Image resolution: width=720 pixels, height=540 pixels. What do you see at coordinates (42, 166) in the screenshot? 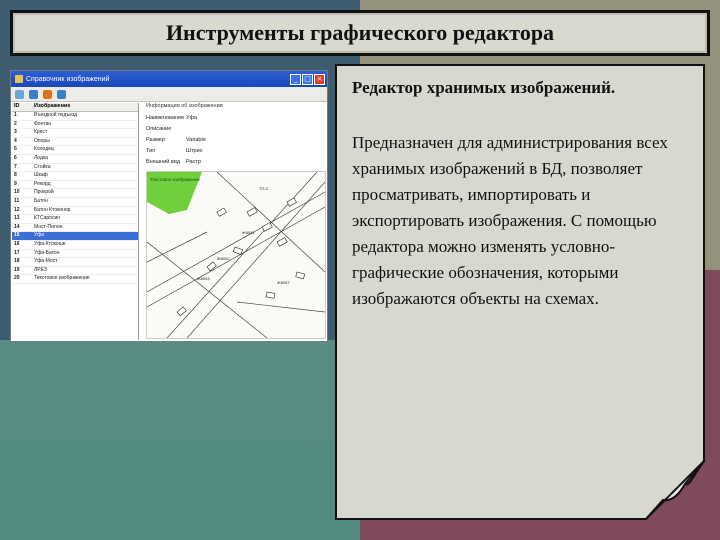
I see `image-row-name: Стойка` at bounding box center [42, 166].